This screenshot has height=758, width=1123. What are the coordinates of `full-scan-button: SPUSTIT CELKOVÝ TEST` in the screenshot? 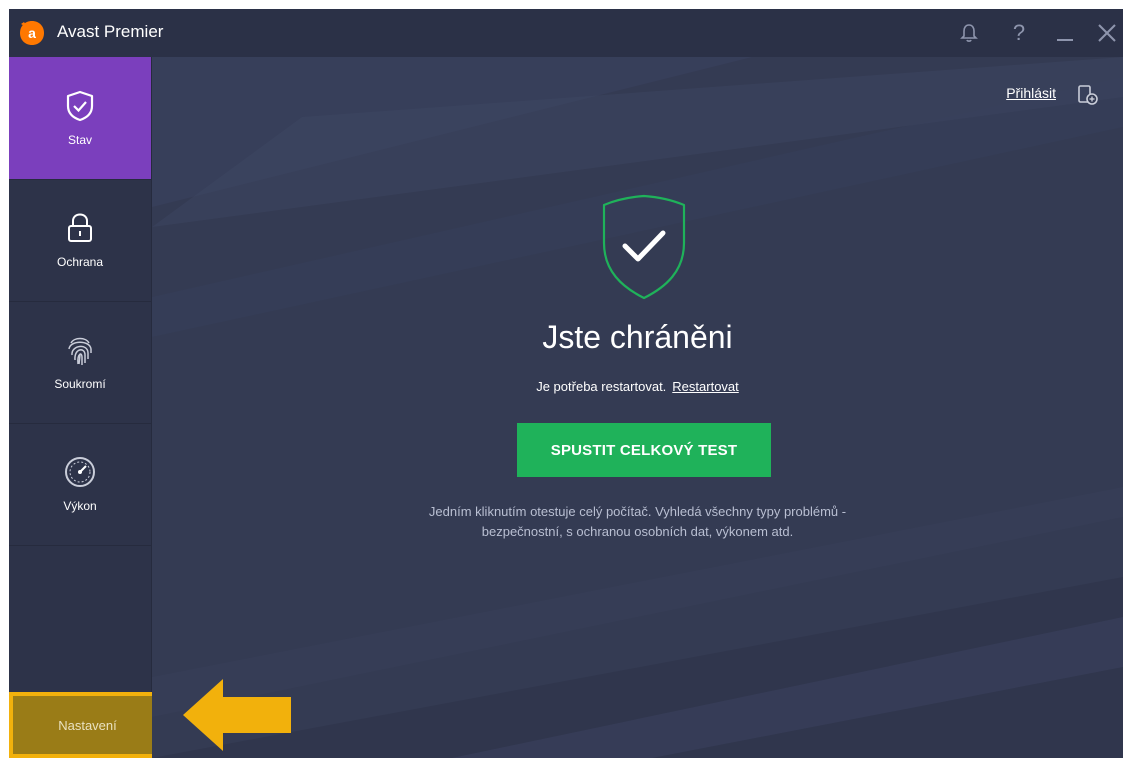 It's located at (644, 450).